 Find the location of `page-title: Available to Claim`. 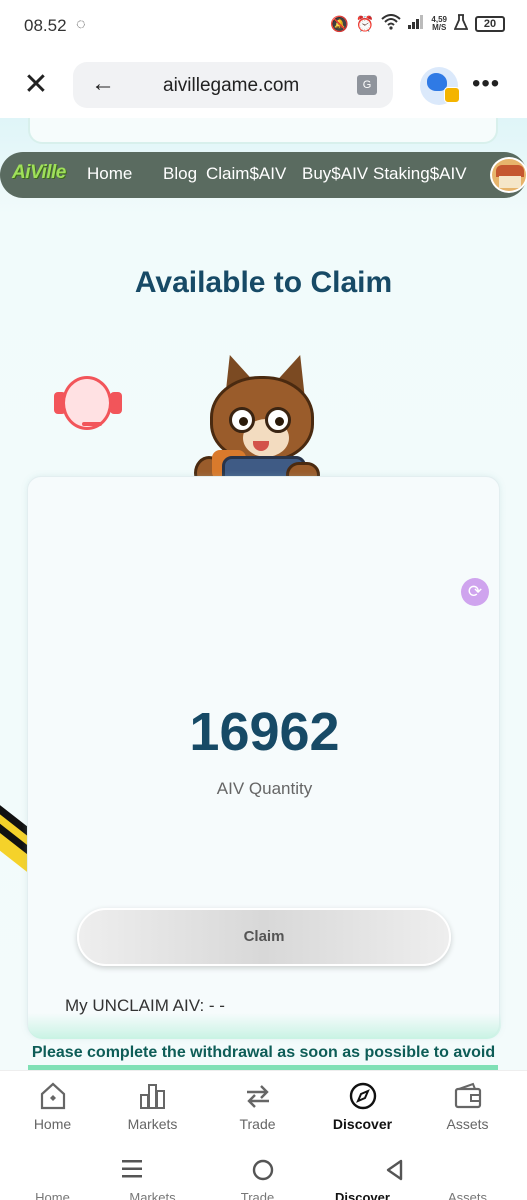

page-title: Available to Claim is located at coordinates (263, 282).